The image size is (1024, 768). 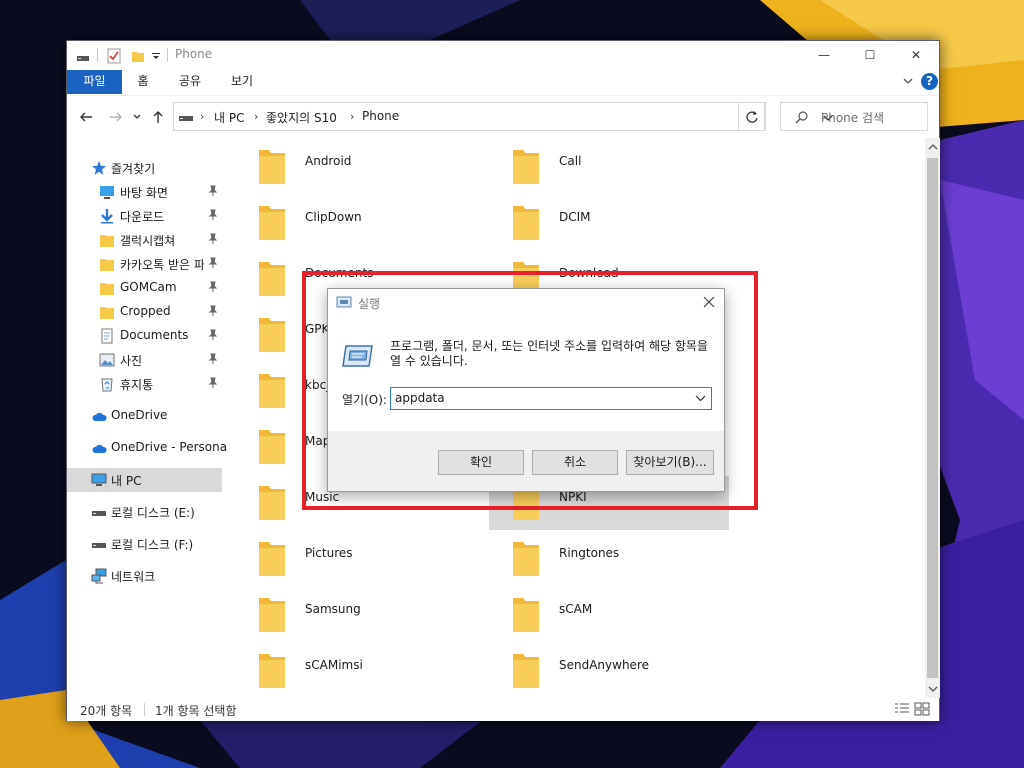 I want to click on folder-item: Ringtones, so click(x=609, y=559).